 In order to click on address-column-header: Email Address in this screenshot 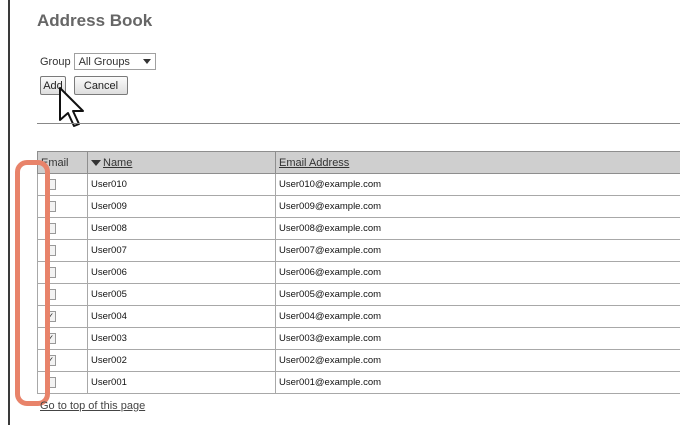, I will do `click(477, 162)`.